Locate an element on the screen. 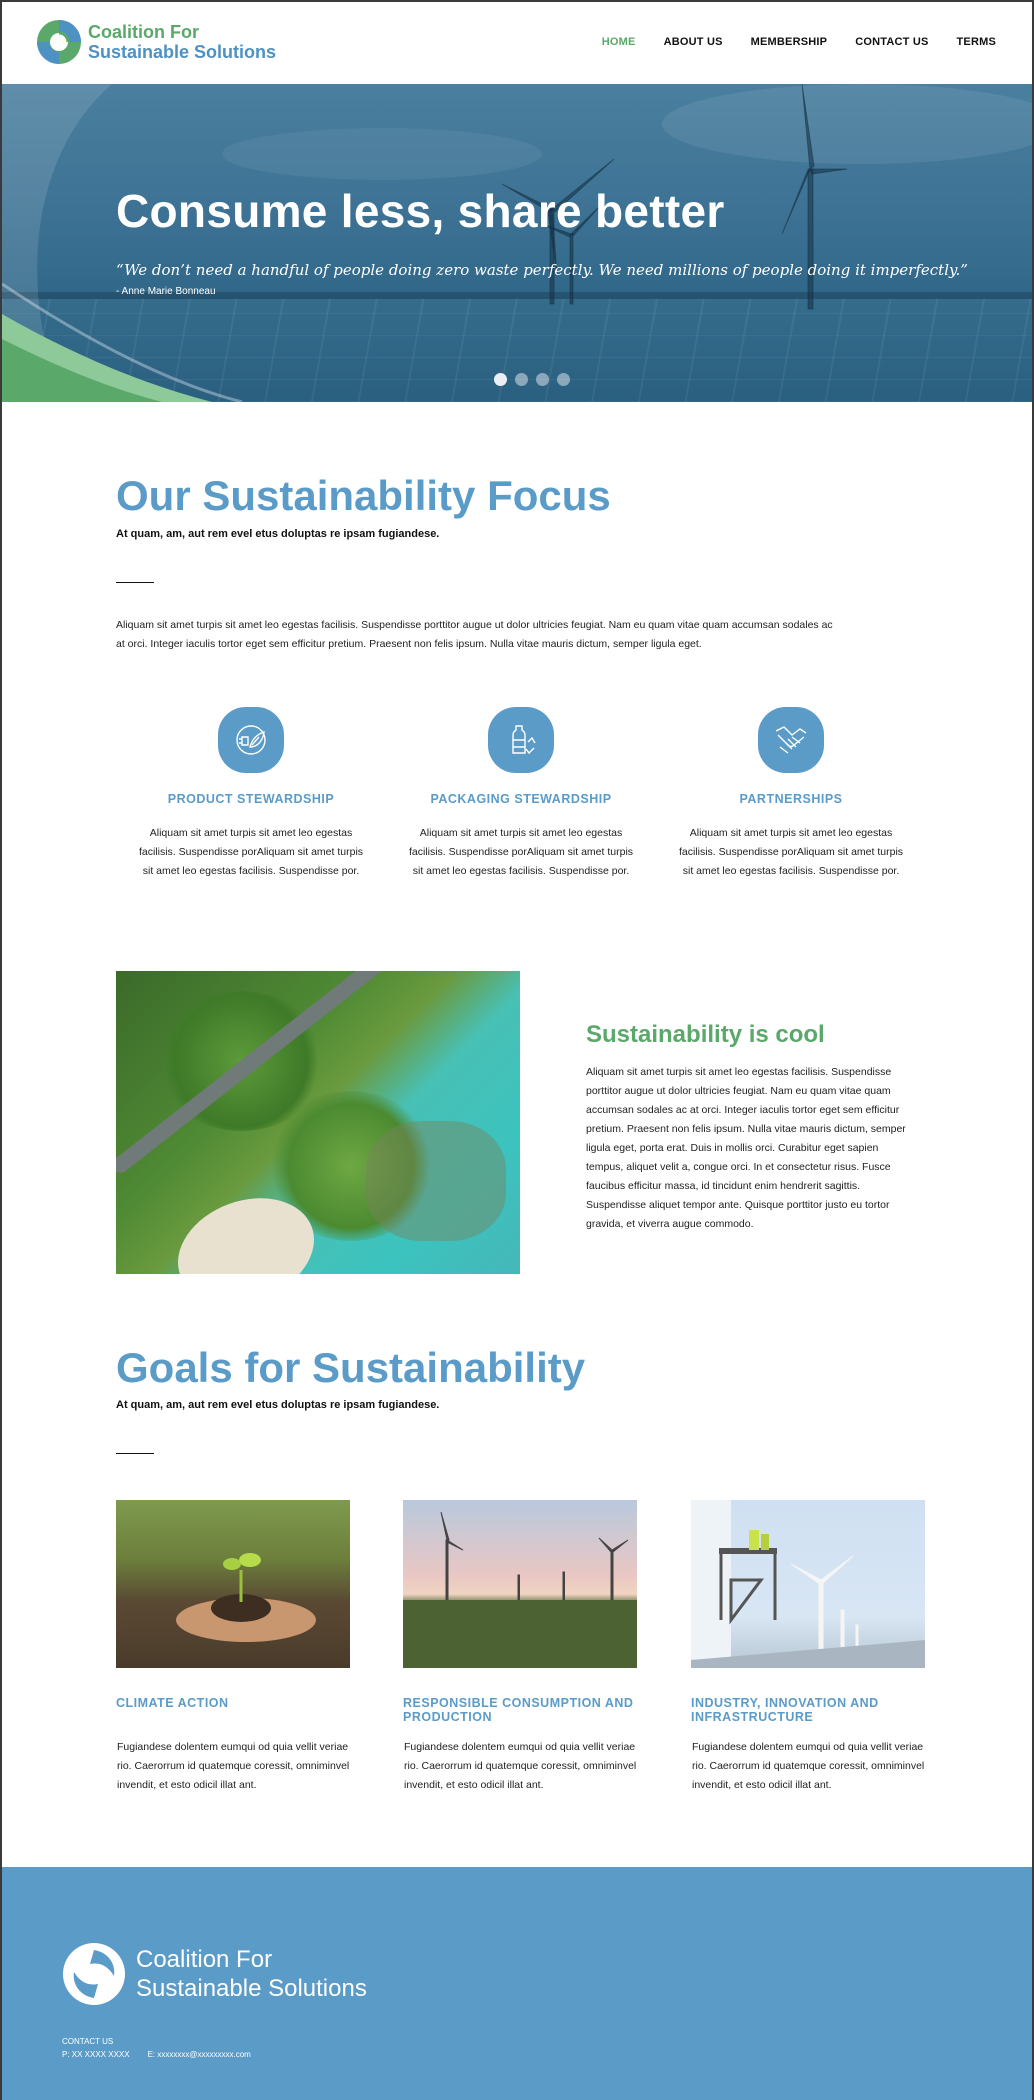 The height and width of the screenshot is (2100, 1034). plug-leaf-icon is located at coordinates (251, 740).